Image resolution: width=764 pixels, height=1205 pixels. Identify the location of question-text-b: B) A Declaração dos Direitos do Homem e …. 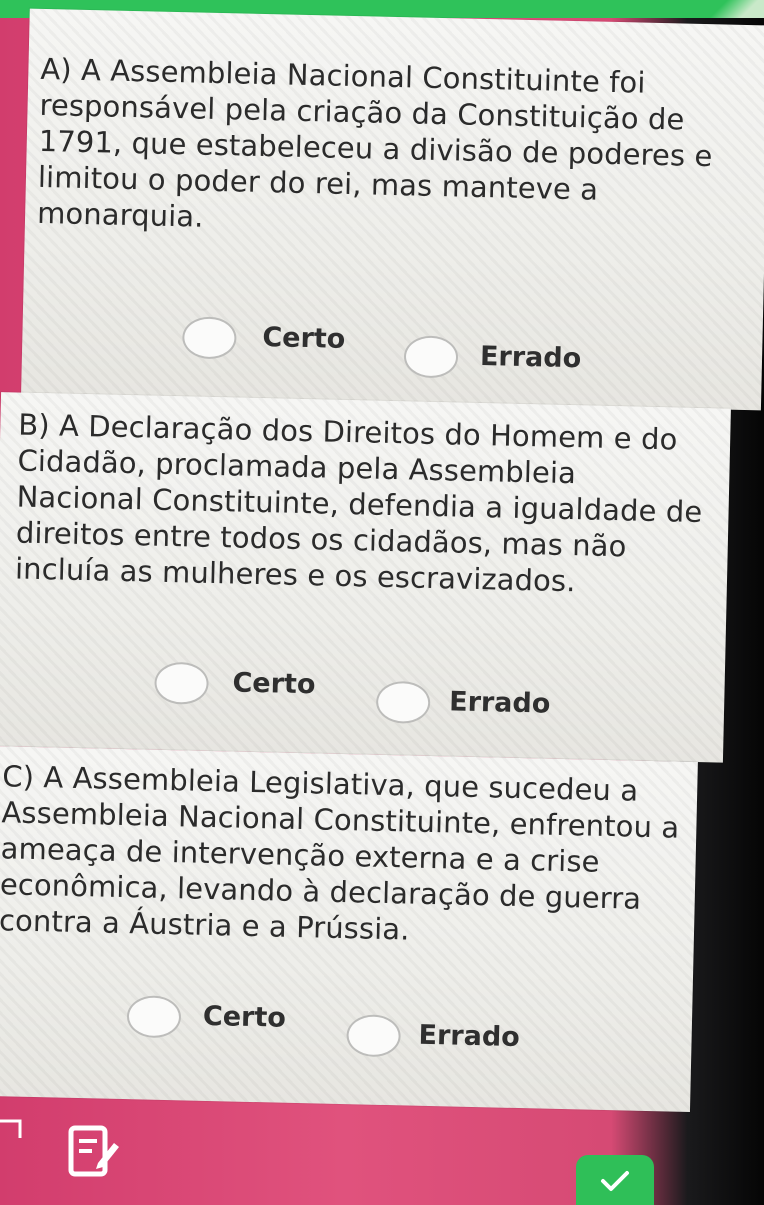
(360, 505).